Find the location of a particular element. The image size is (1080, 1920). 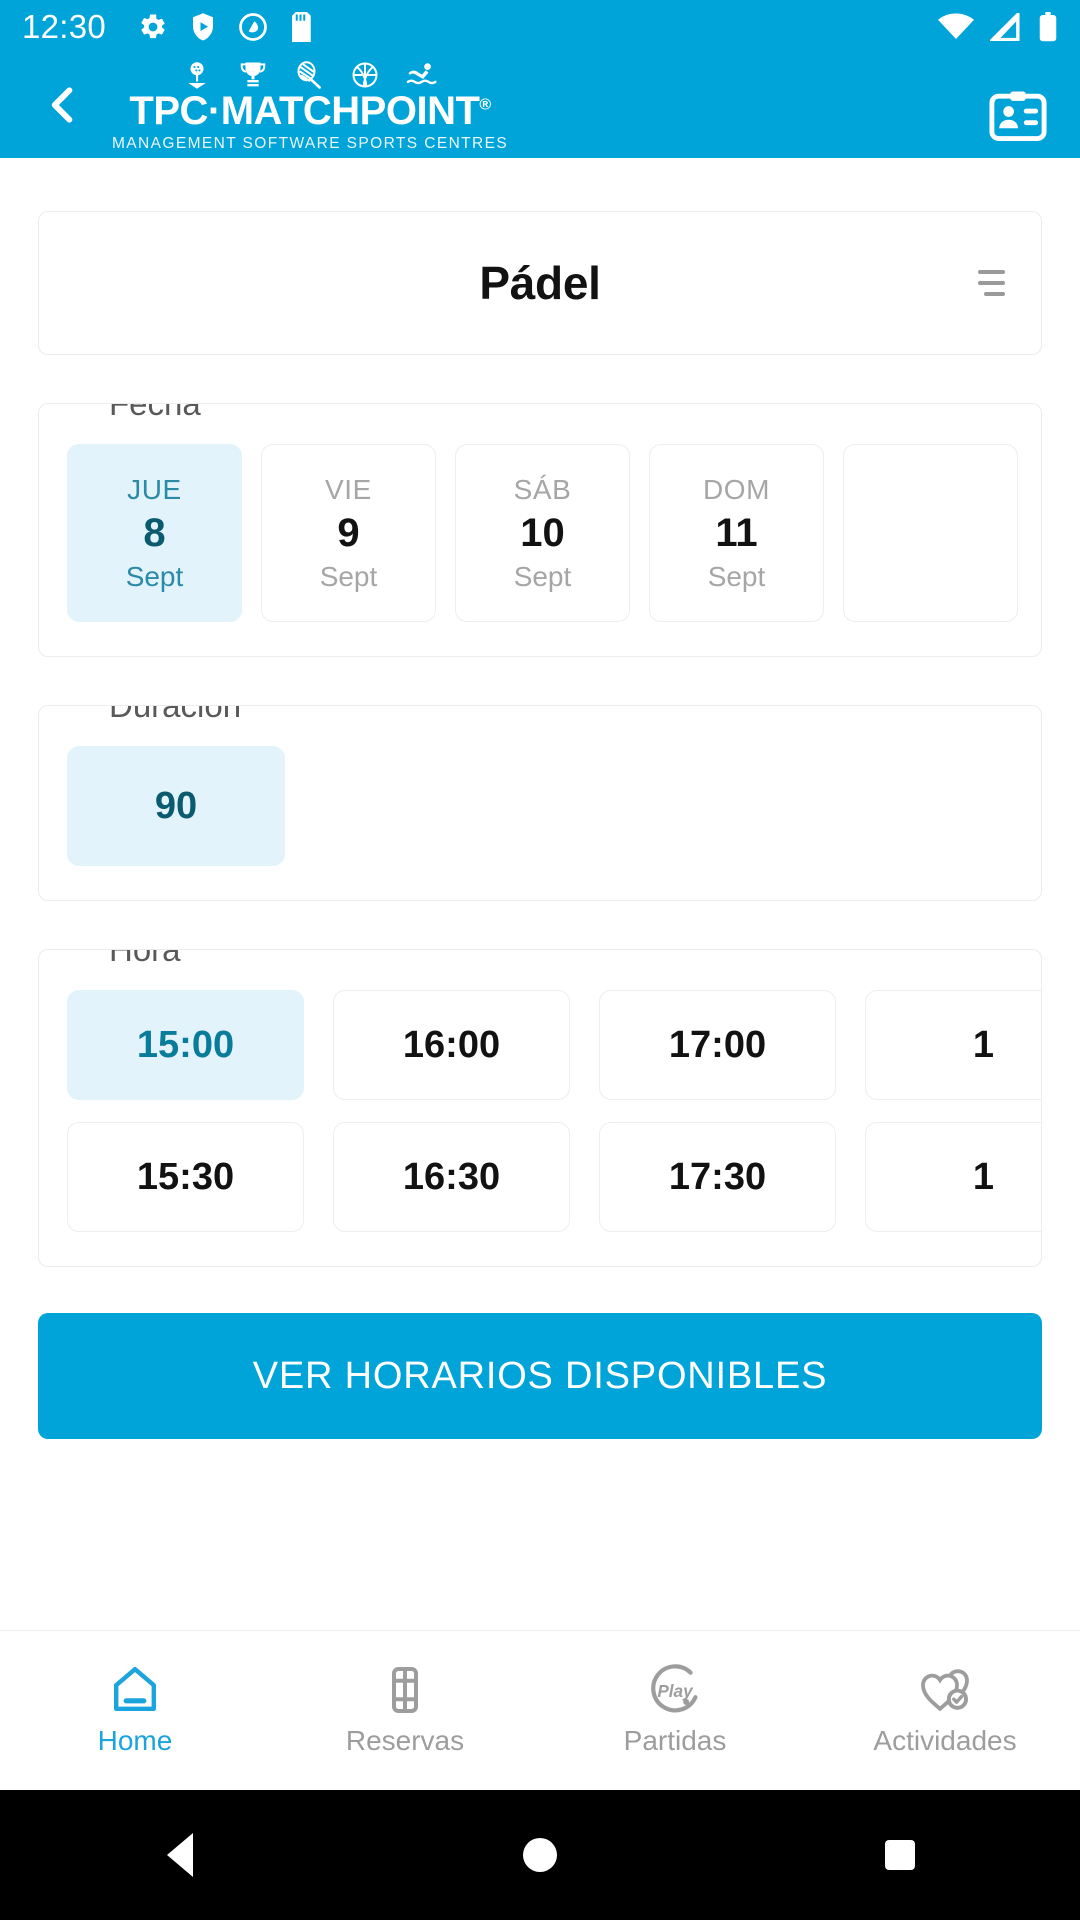

id-card-button is located at coordinates (1018, 116).